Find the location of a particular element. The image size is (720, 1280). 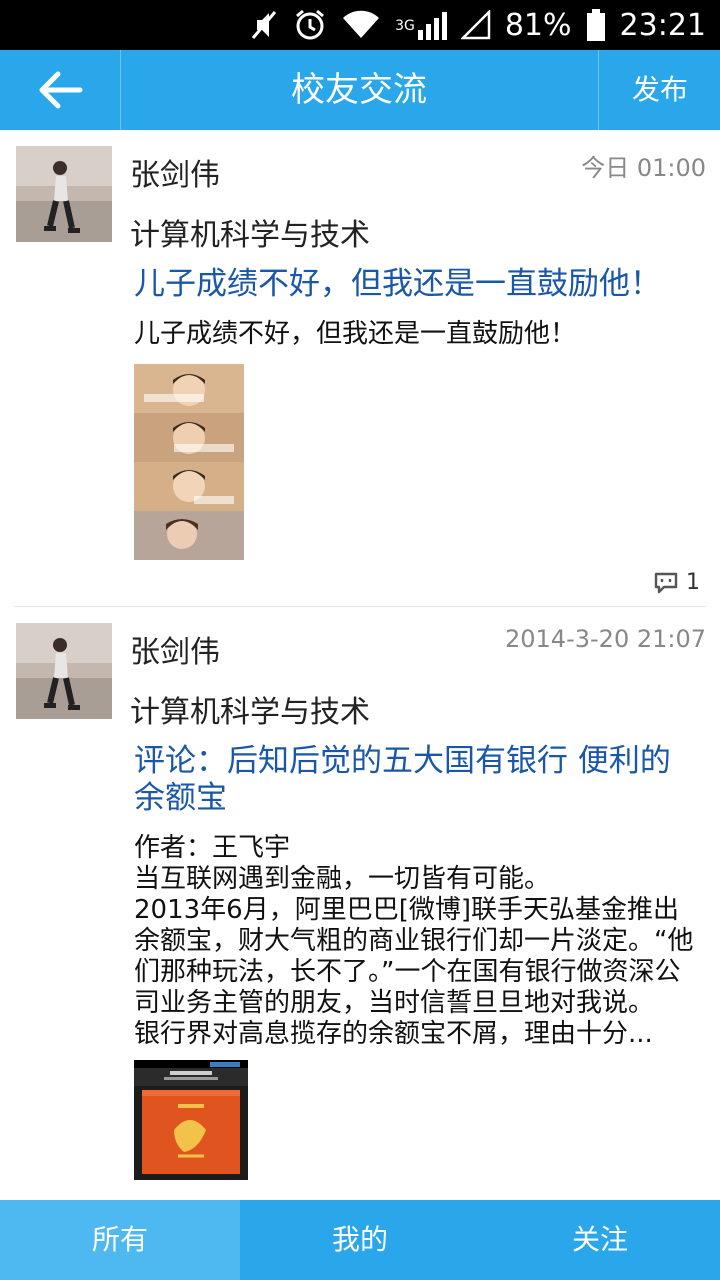

bottom-tab-bar: 所有 我的 关注 is located at coordinates (360, 1240).